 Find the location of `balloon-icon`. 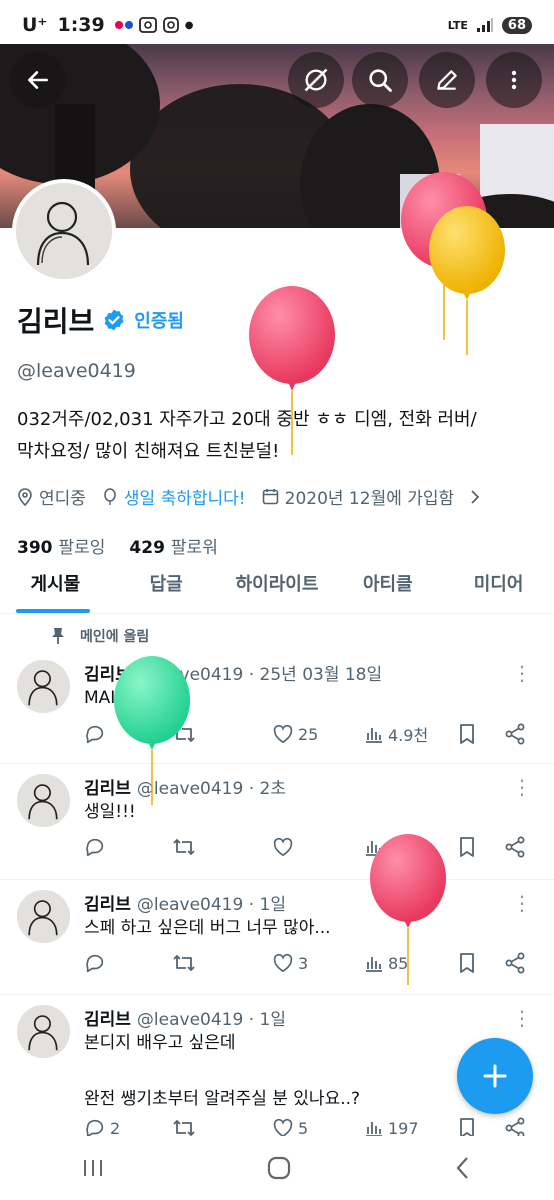

balloon-icon is located at coordinates (110, 496).